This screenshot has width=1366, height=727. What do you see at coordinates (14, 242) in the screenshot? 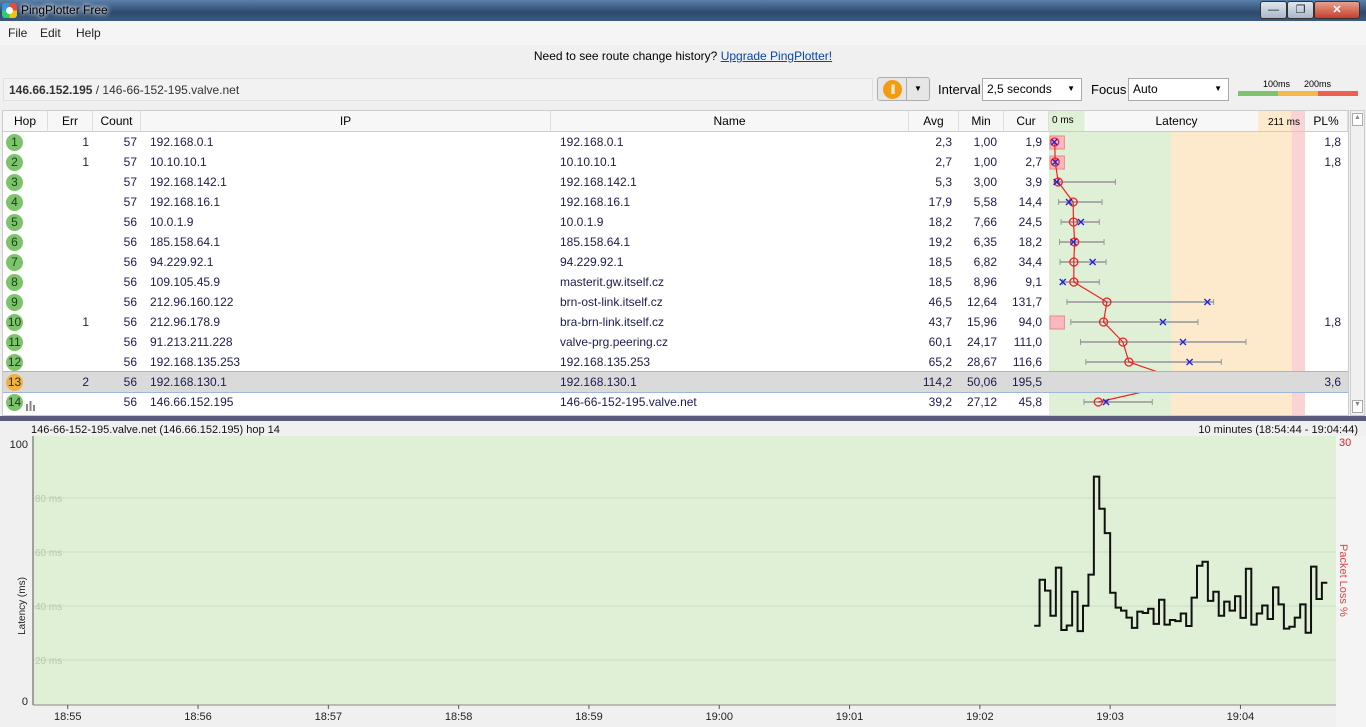
I see `hop-badge: 6` at bounding box center [14, 242].